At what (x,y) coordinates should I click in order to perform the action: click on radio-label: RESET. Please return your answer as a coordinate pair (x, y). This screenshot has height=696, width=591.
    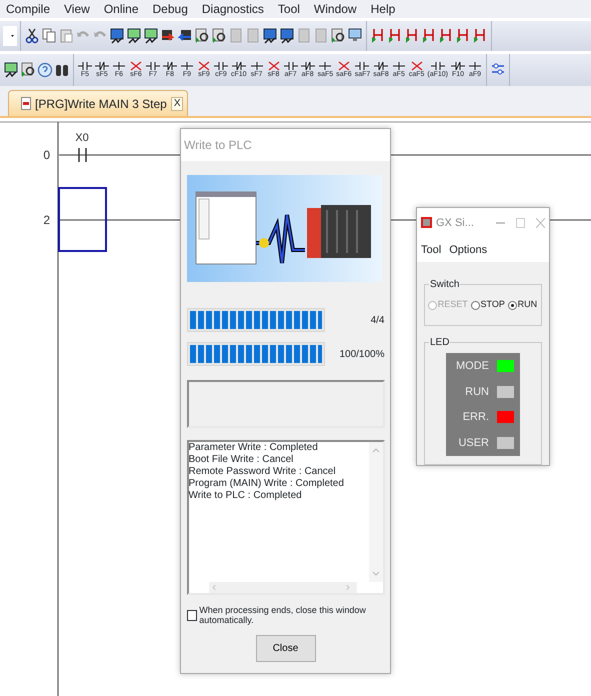
    Looking at the image, I should click on (453, 305).